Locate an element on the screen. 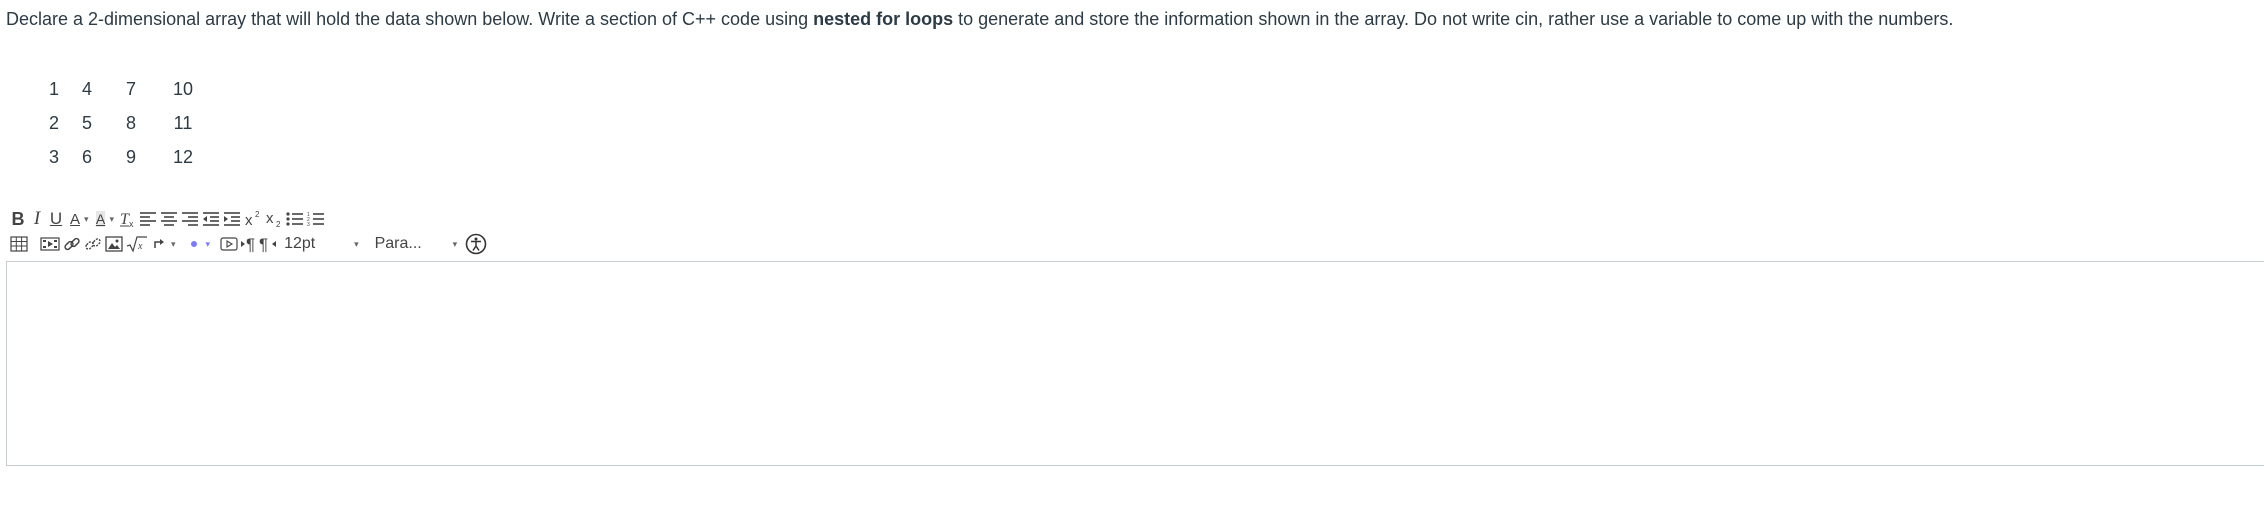  italic-icon: I is located at coordinates (37, 218).